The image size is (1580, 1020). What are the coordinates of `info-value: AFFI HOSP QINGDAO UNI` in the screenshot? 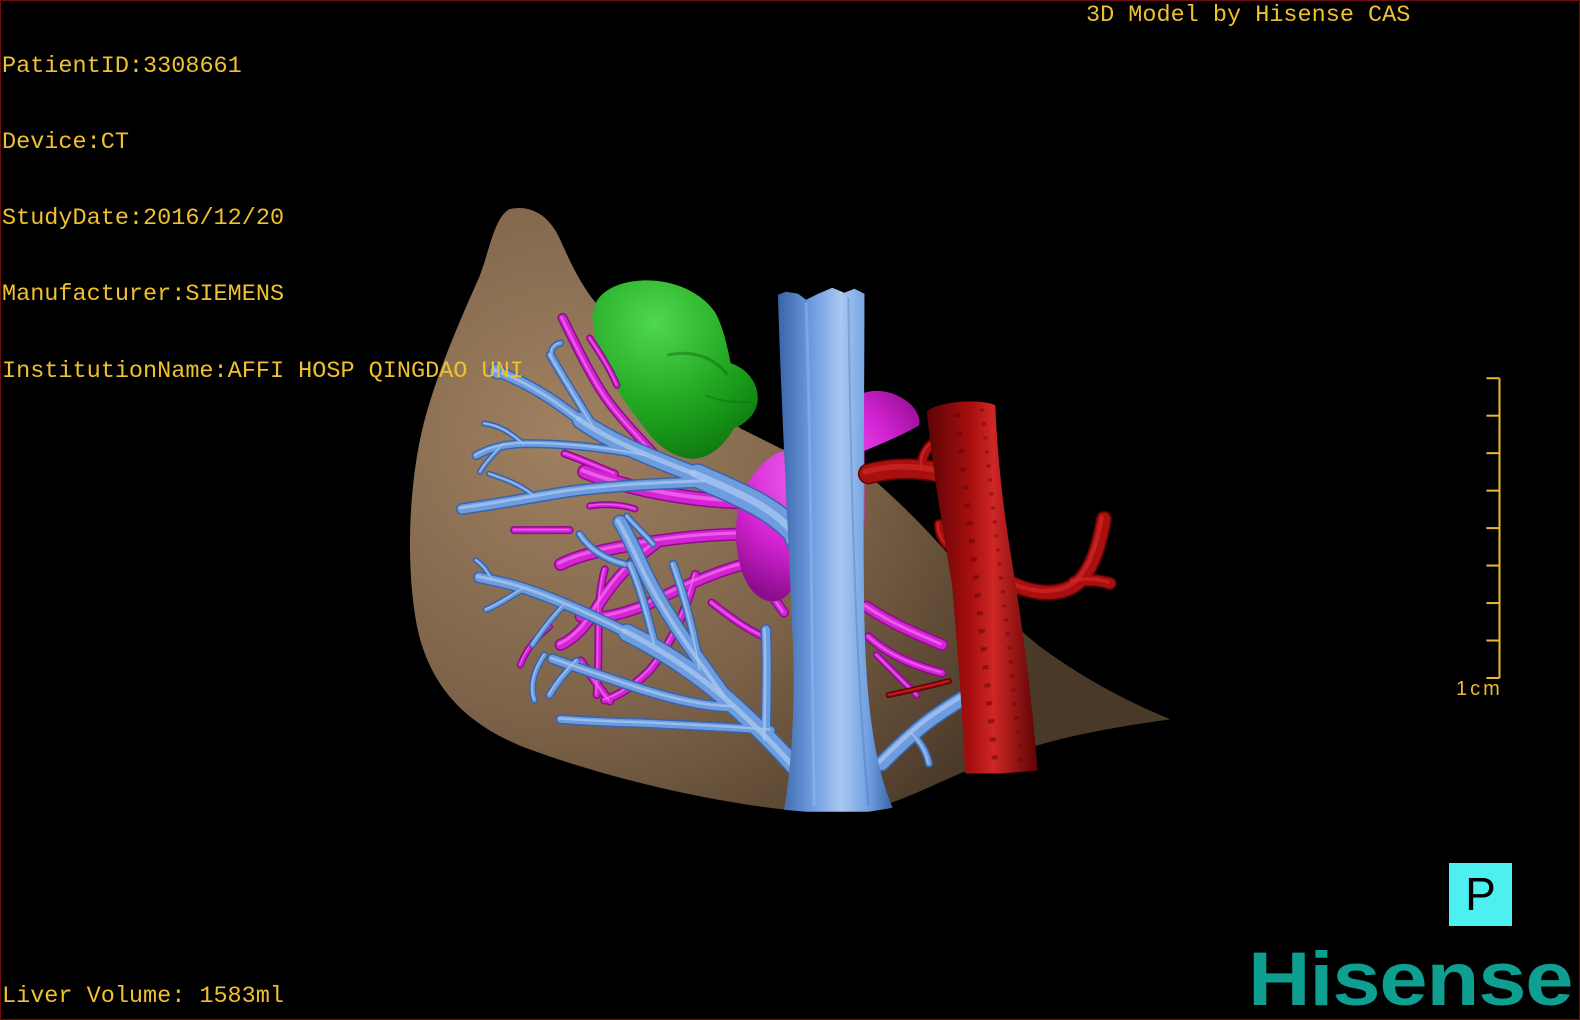 It's located at (375, 371).